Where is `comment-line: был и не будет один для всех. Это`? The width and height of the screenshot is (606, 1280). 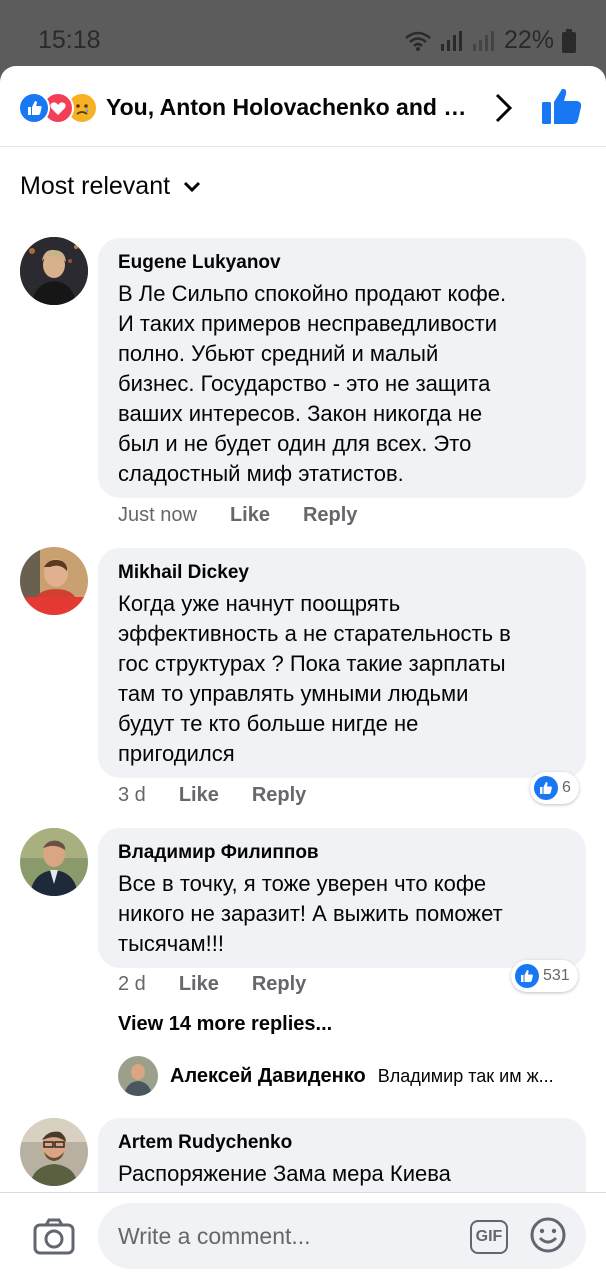
comment-line: был и не будет один для всех. Это is located at coordinates (295, 443).